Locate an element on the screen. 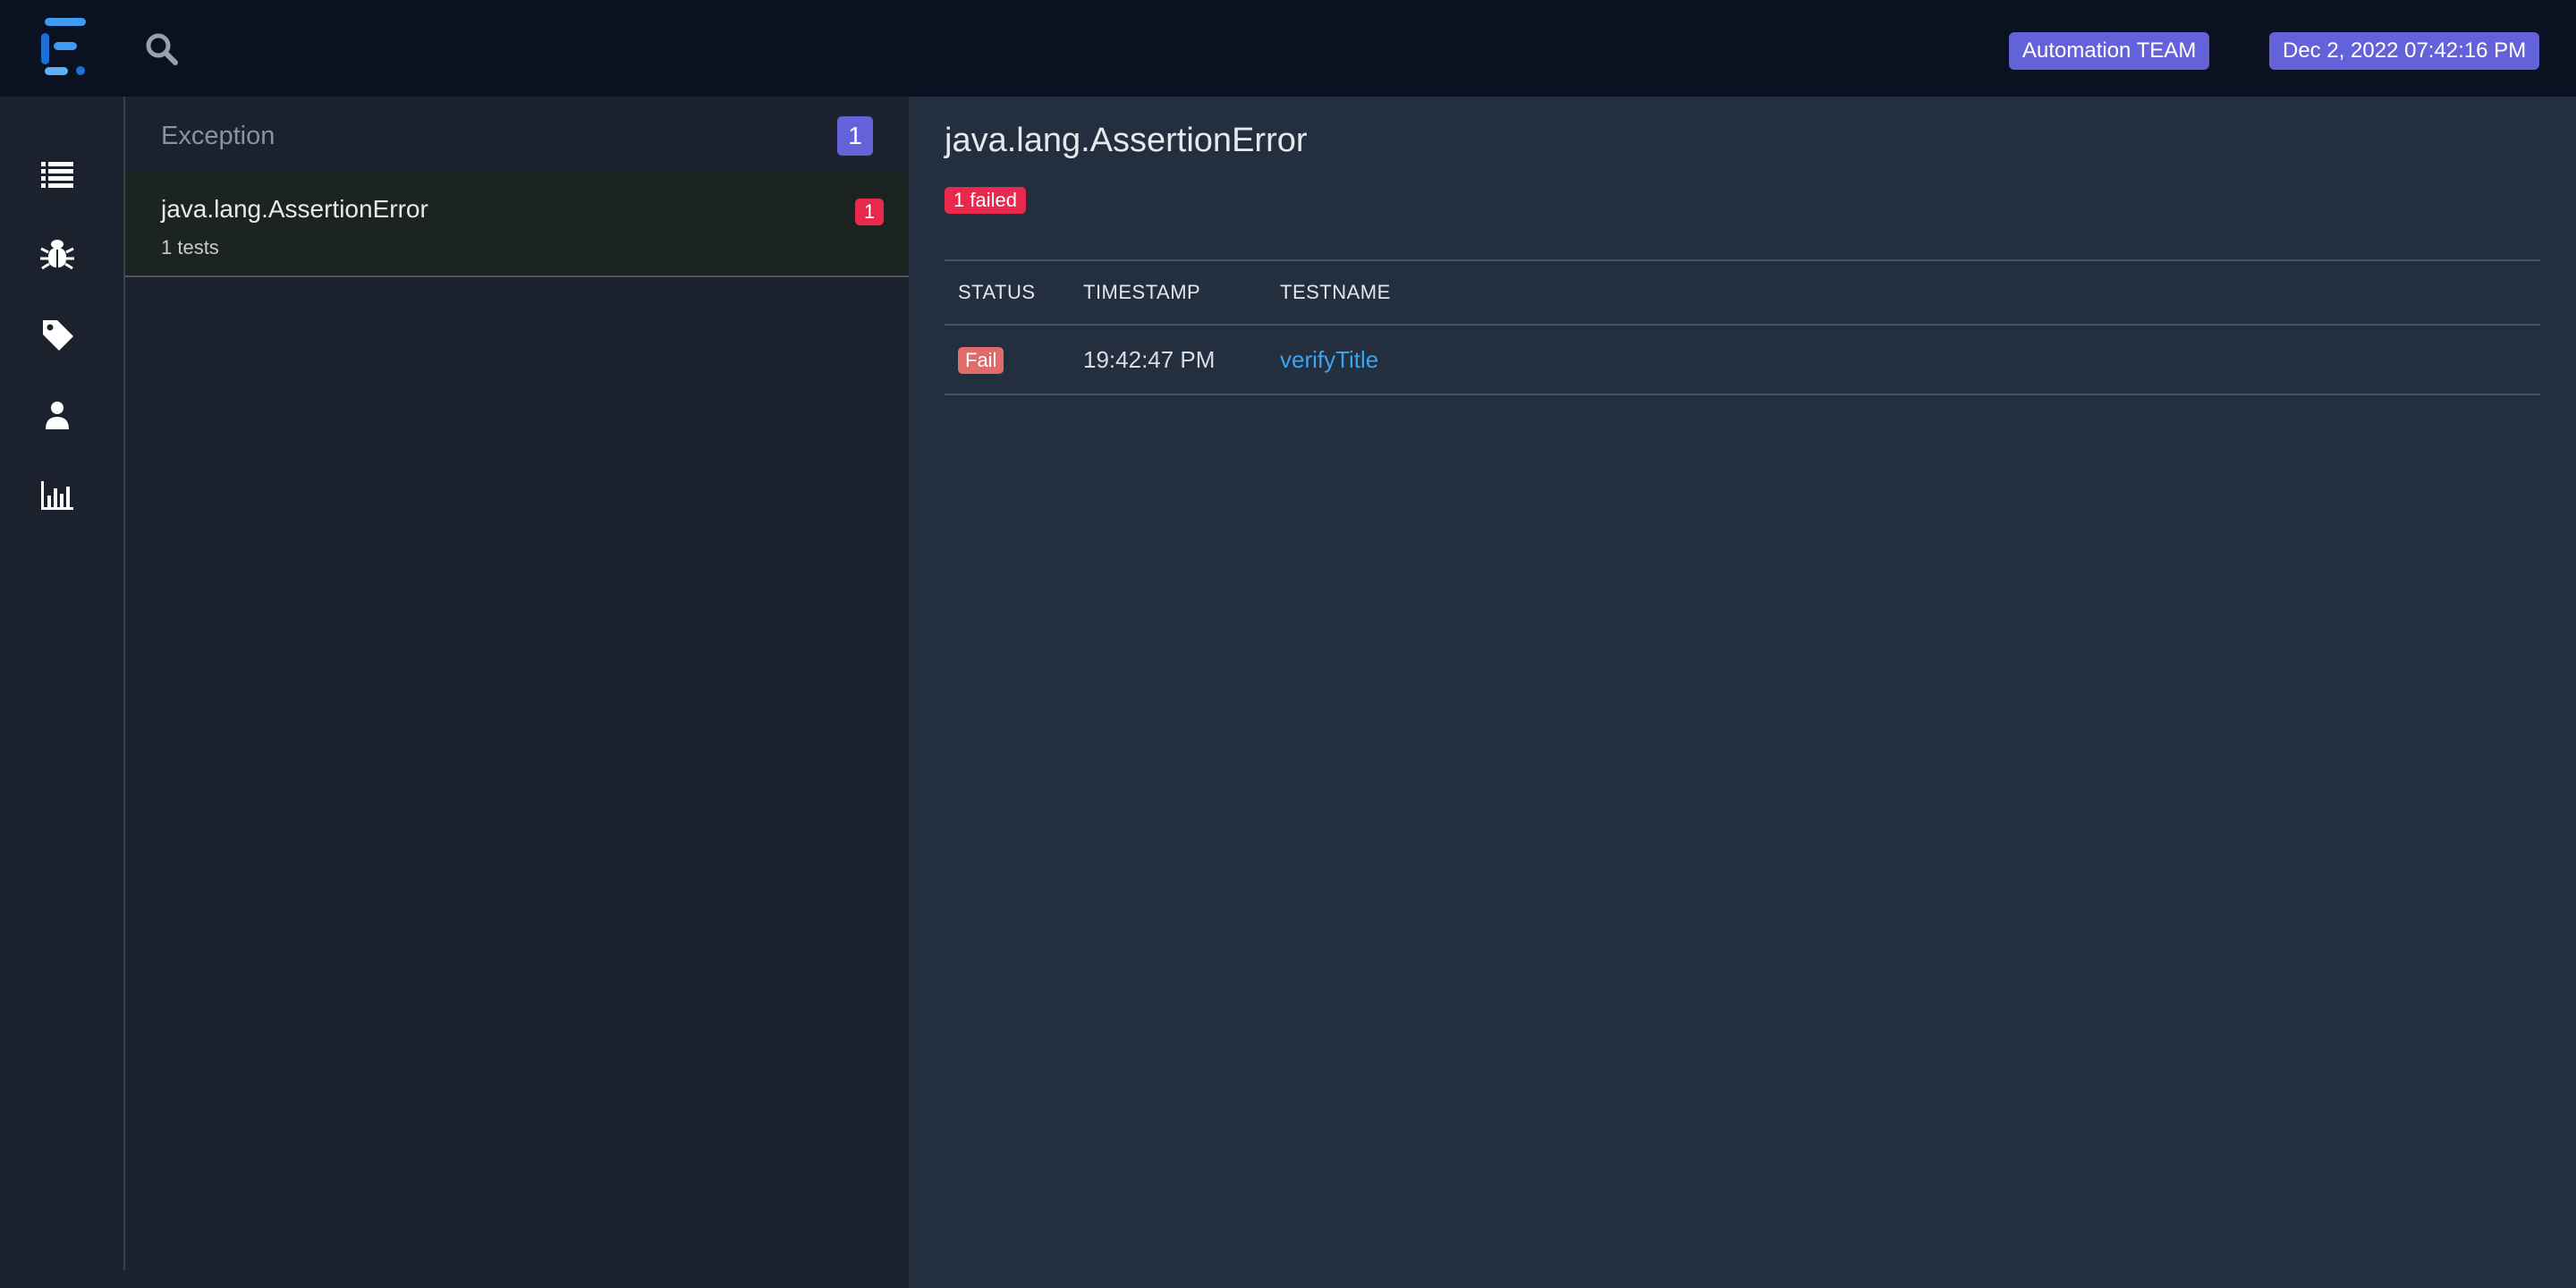 This screenshot has width=2576, height=1288. list-header-title: Exception is located at coordinates (218, 136).